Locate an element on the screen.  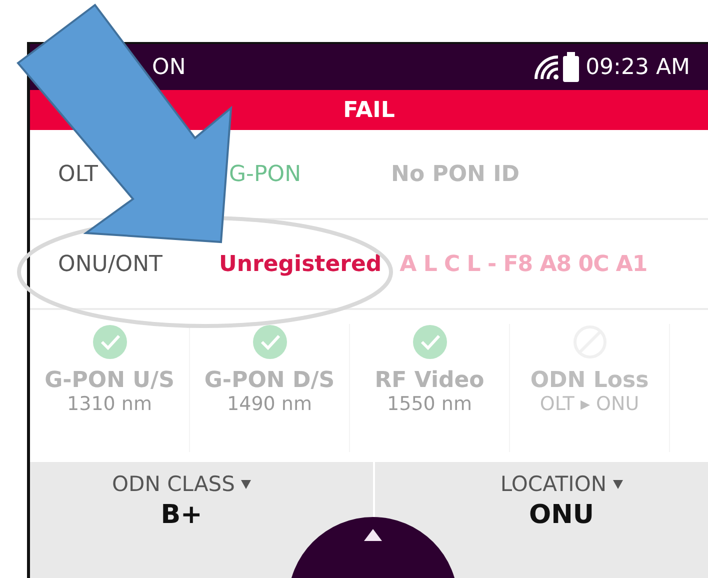
test-name: G-PON D/S is located at coordinates (269, 380).